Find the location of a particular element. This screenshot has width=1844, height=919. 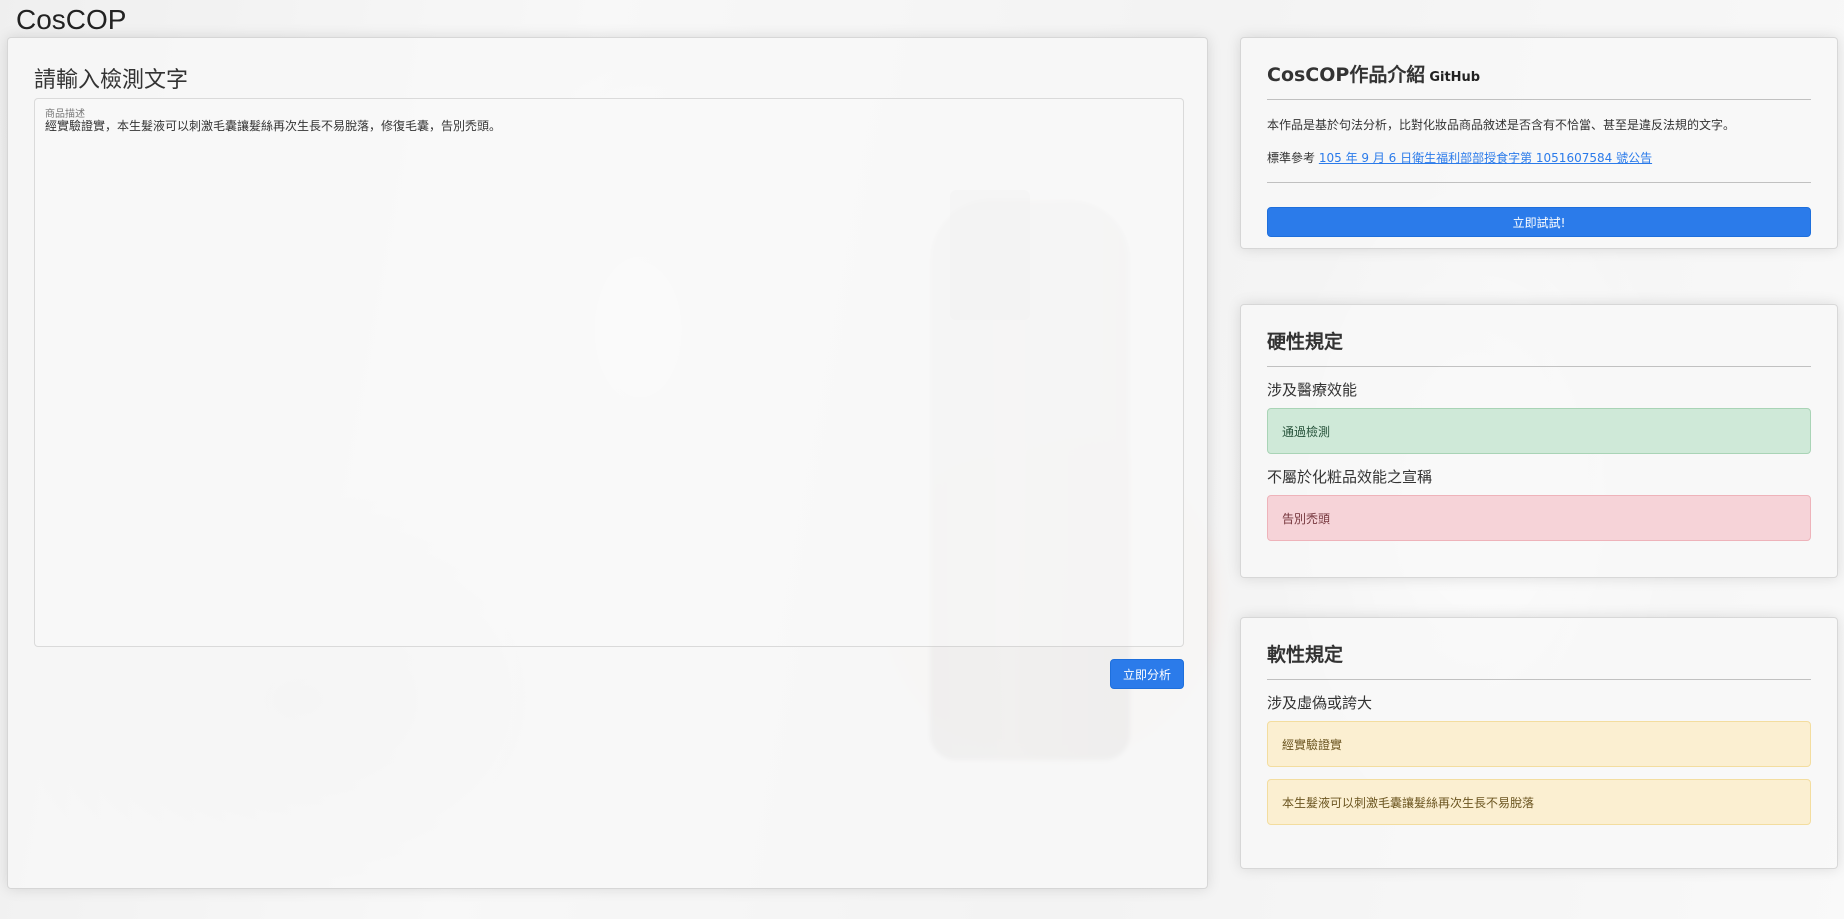

analyze-button: 立即分析 is located at coordinates (1147, 674).